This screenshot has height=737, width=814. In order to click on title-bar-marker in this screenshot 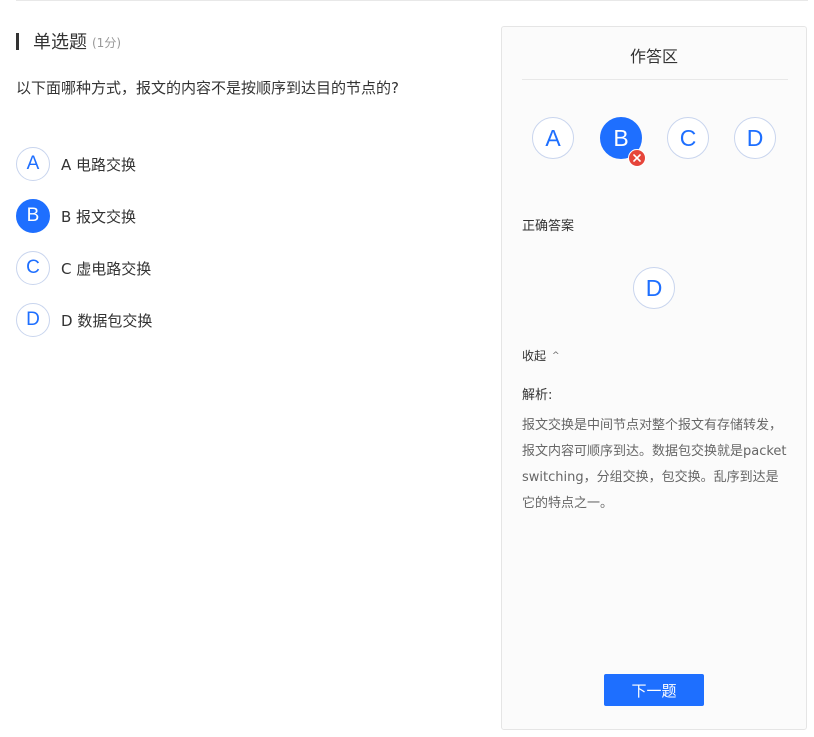, I will do `click(17, 41)`.